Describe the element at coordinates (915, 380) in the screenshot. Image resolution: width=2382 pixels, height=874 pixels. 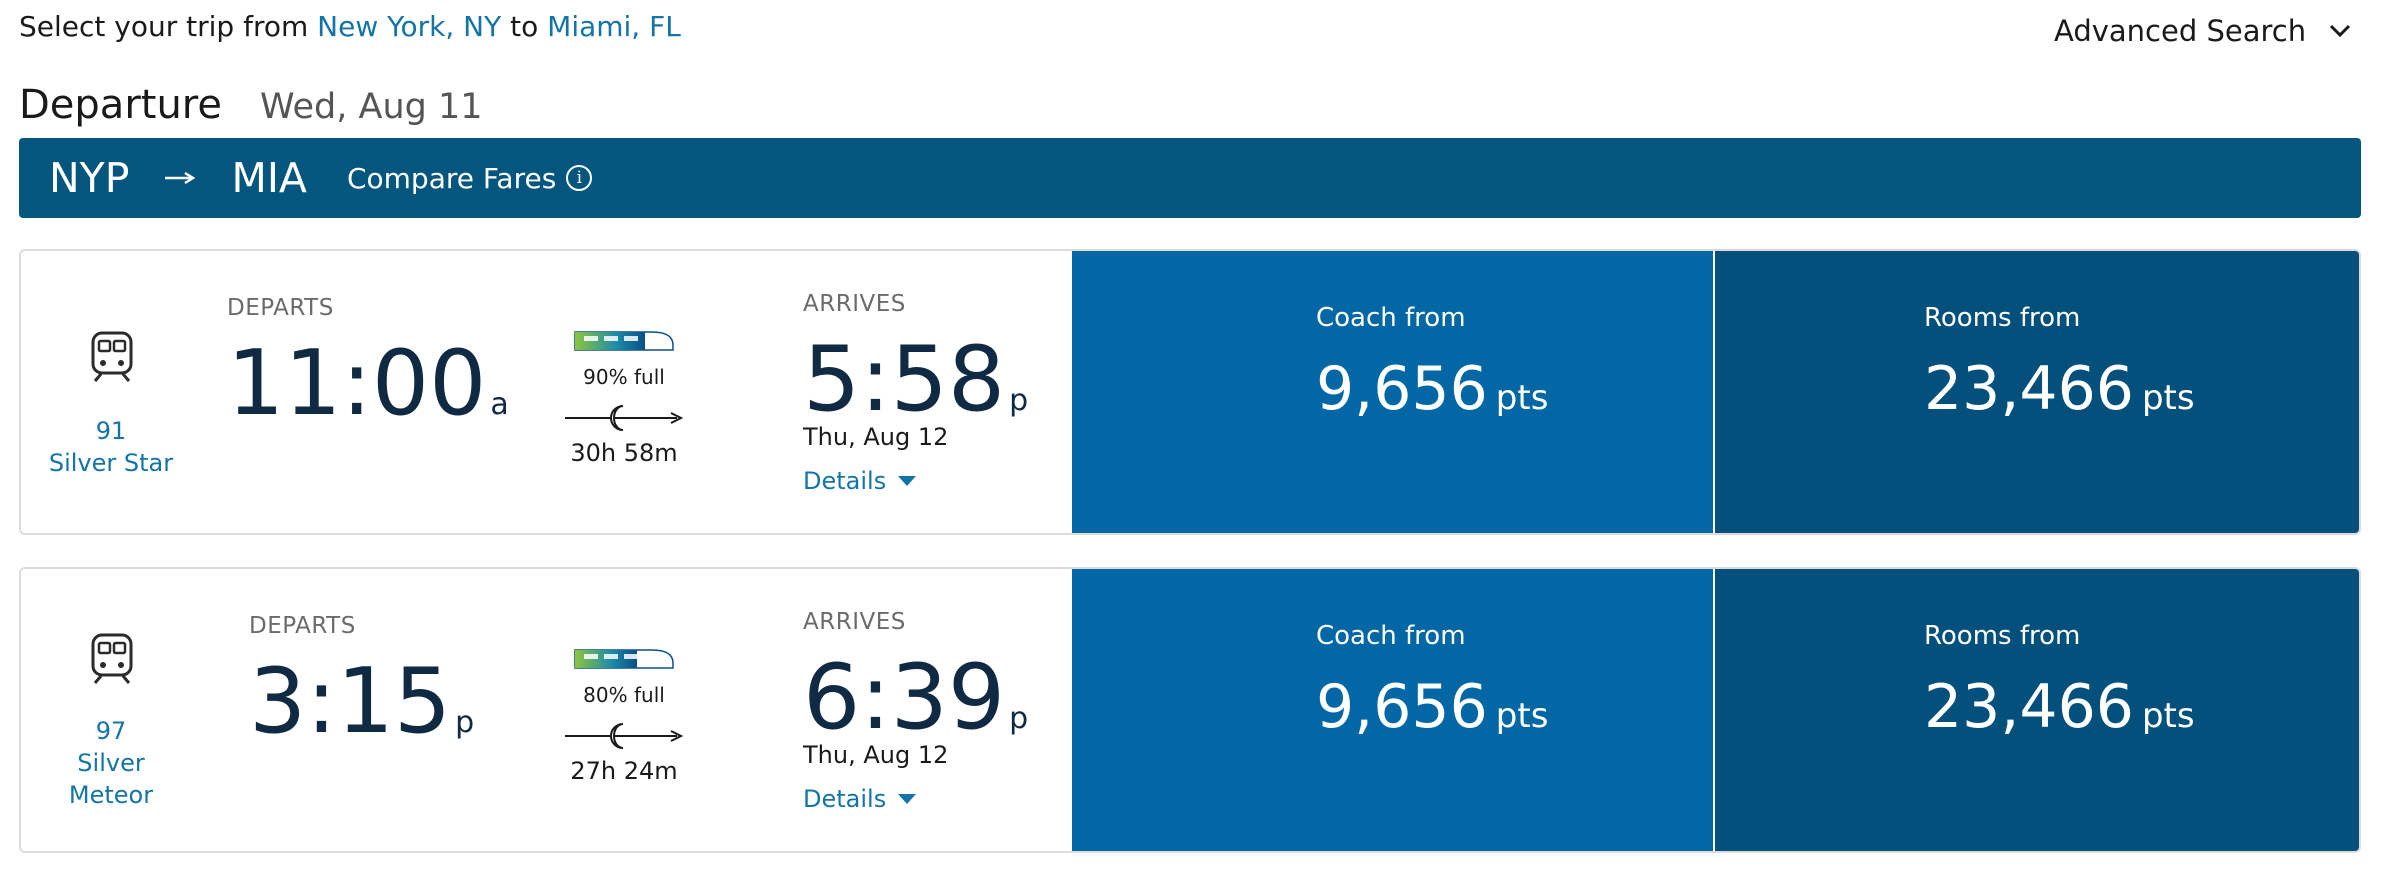
I see `arrive-time: 5:58 p` at that location.